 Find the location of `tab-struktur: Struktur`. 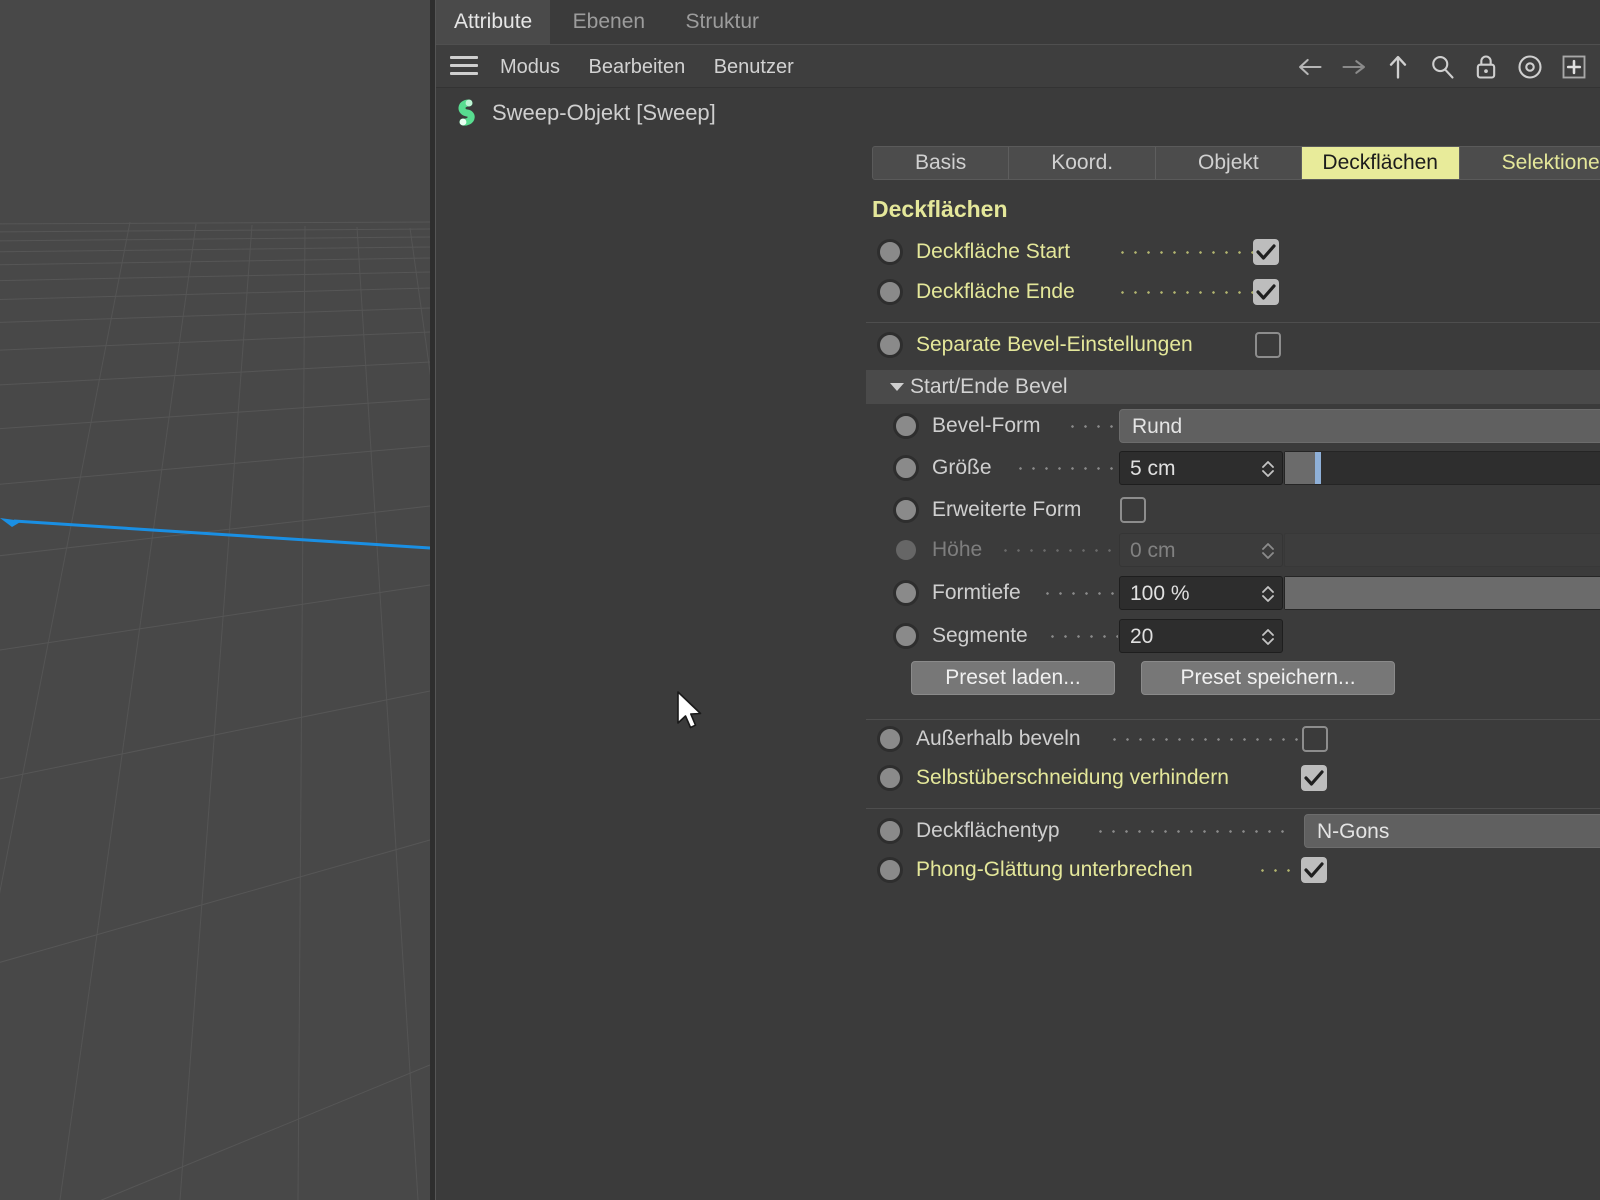

tab-struktur: Struktur is located at coordinates (723, 22).